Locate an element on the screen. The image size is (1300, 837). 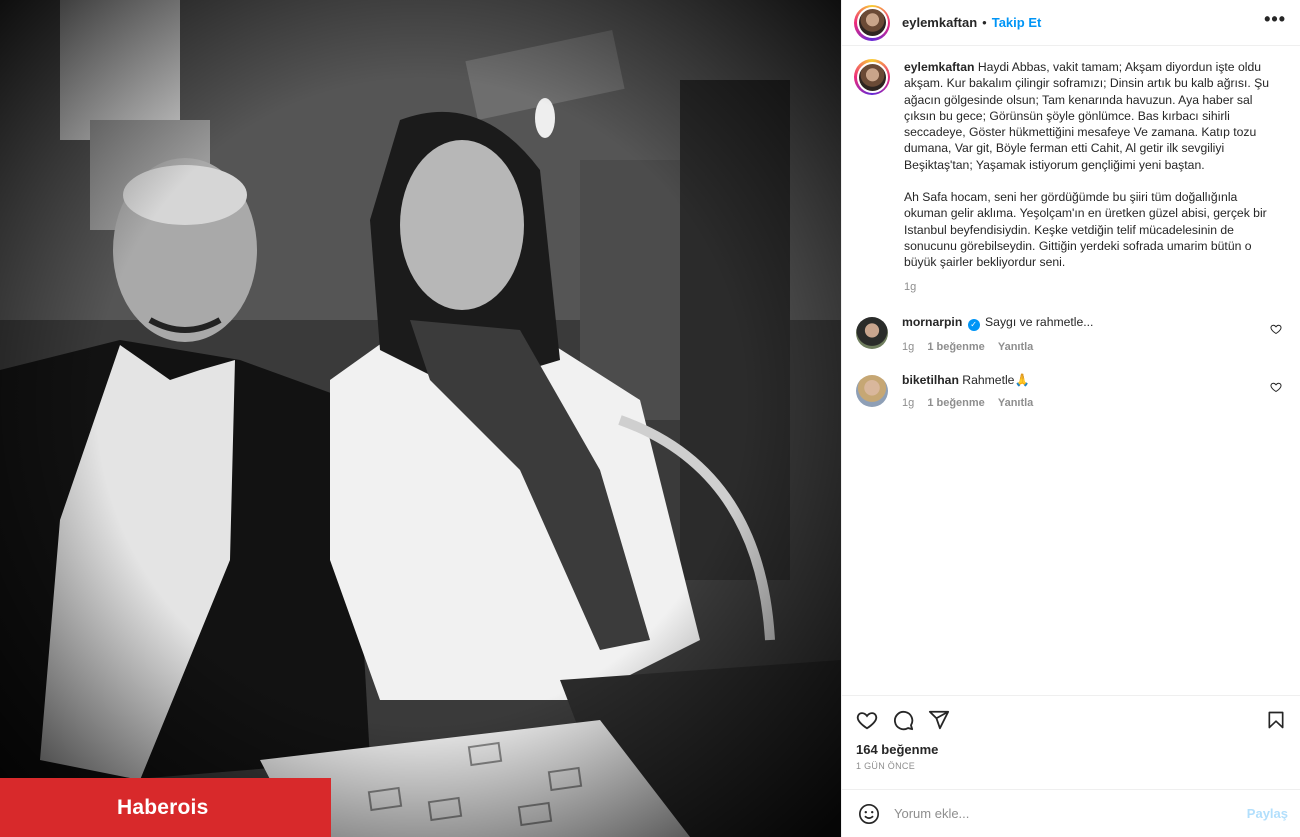
author-avatar is located at coordinates (872, 22).